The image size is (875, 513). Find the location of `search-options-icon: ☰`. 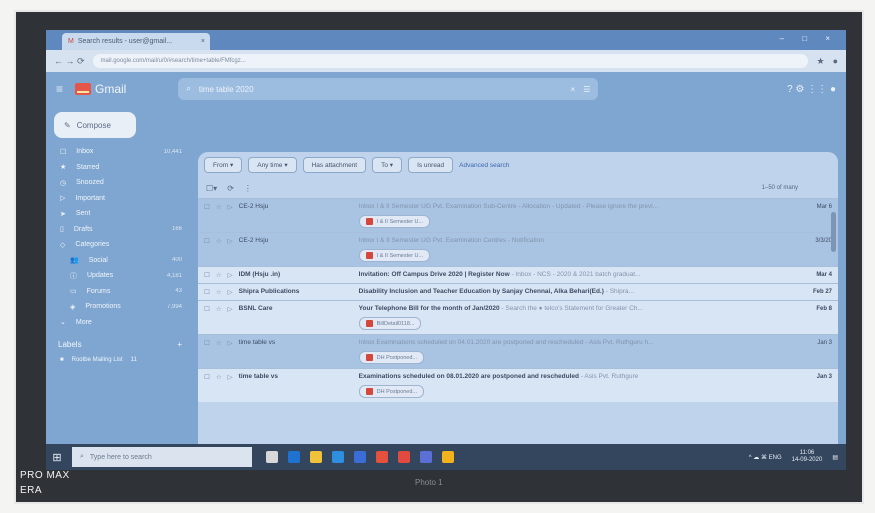

search-options-icon: ☰ is located at coordinates (586, 89).